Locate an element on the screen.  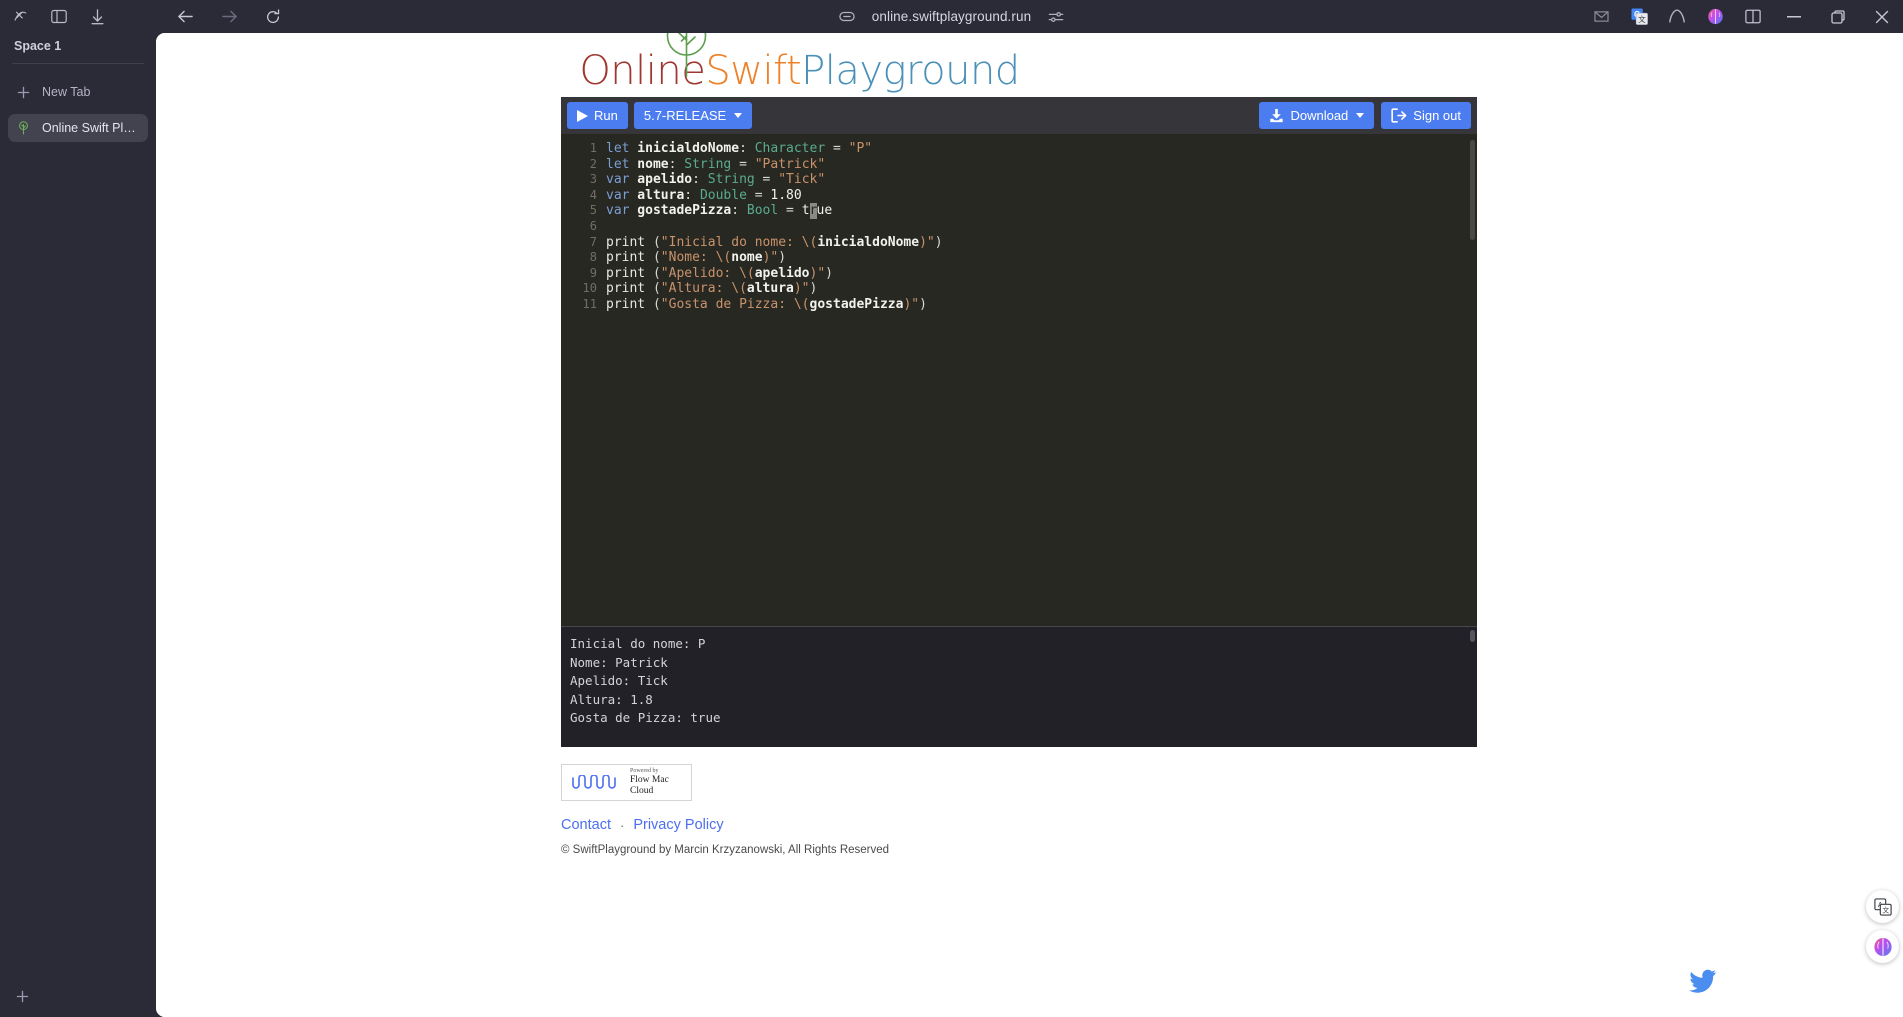
code-token: = is located at coordinates (766, 180).